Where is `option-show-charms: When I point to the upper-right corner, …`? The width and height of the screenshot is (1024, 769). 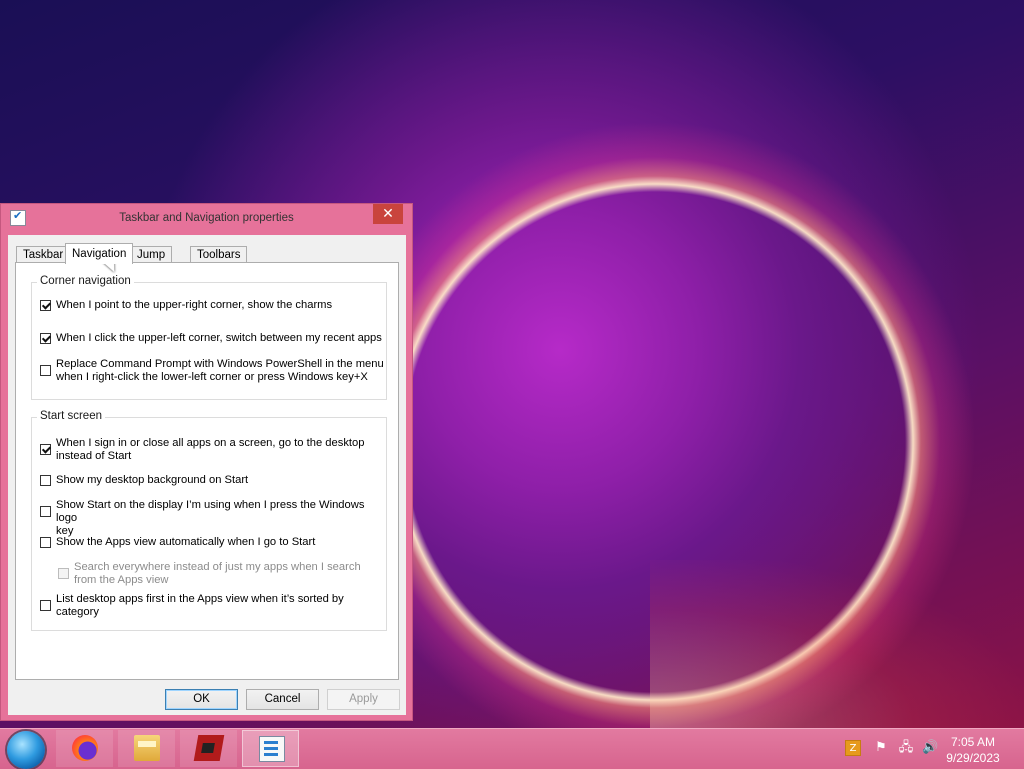 option-show-charms: When I point to the upper-right corner, … is located at coordinates (186, 305).